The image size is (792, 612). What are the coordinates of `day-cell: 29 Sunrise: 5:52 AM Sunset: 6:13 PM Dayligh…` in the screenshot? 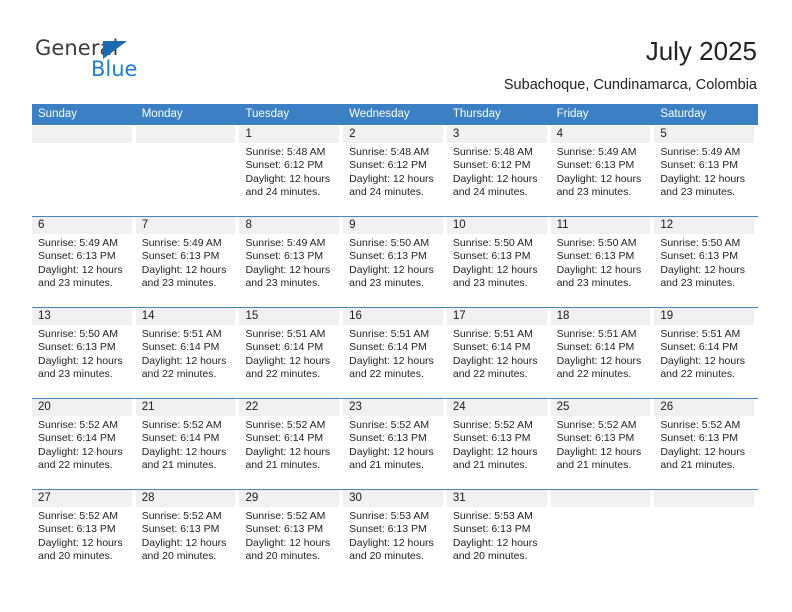 It's located at (291, 535).